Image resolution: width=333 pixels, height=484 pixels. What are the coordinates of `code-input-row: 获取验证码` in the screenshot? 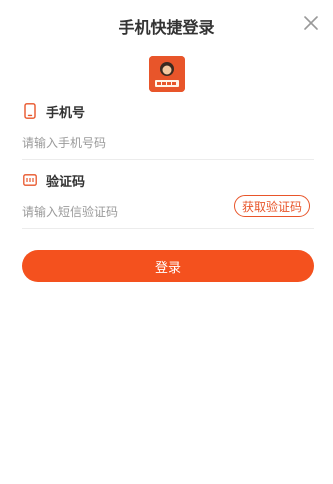 It's located at (168, 212).